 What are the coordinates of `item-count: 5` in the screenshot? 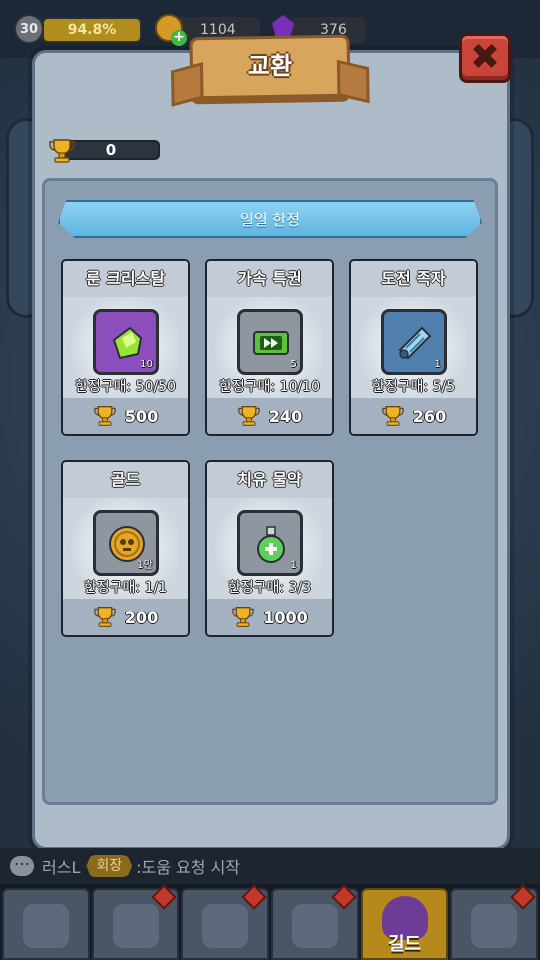 It's located at (293, 364).